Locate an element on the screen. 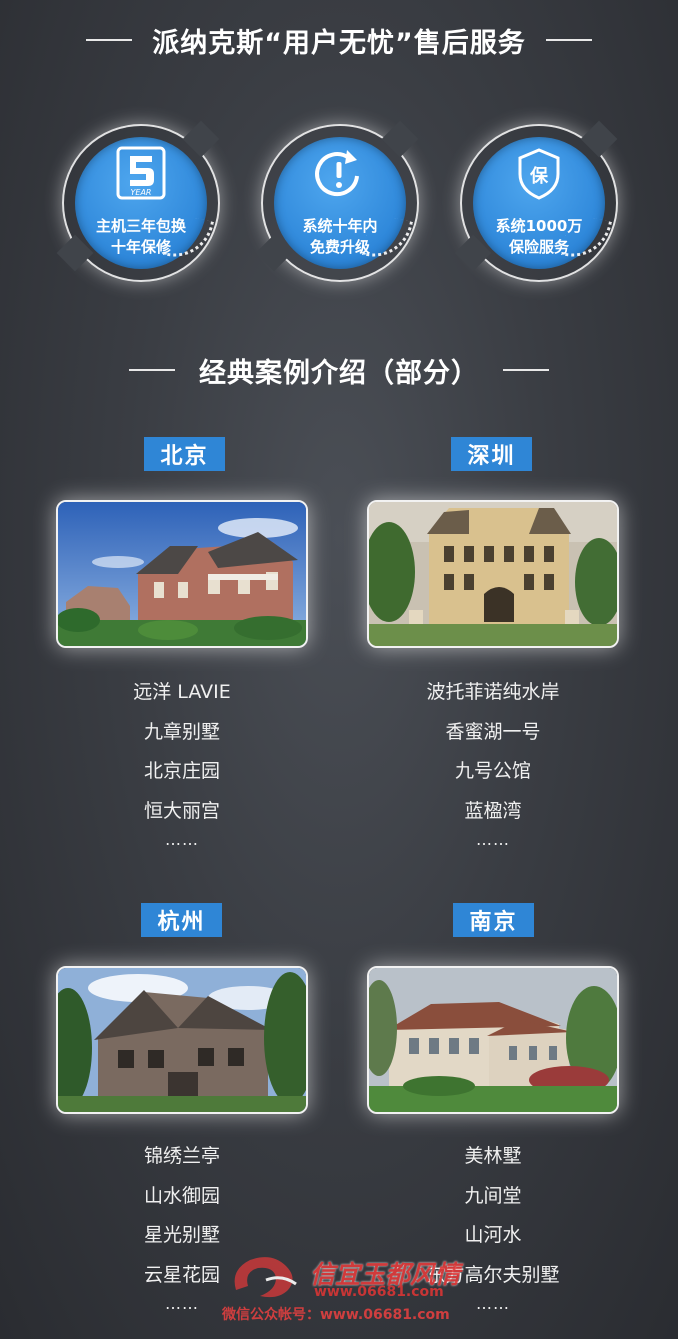 The height and width of the screenshot is (1339, 678). city-tag-shenzhen: 深圳 is located at coordinates (491, 454).